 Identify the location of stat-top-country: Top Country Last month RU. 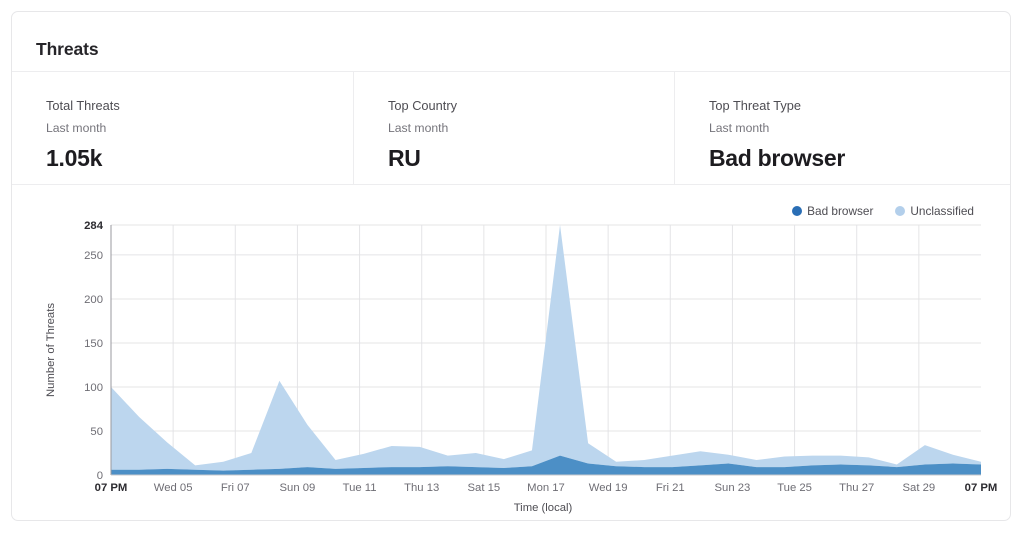
(513, 128).